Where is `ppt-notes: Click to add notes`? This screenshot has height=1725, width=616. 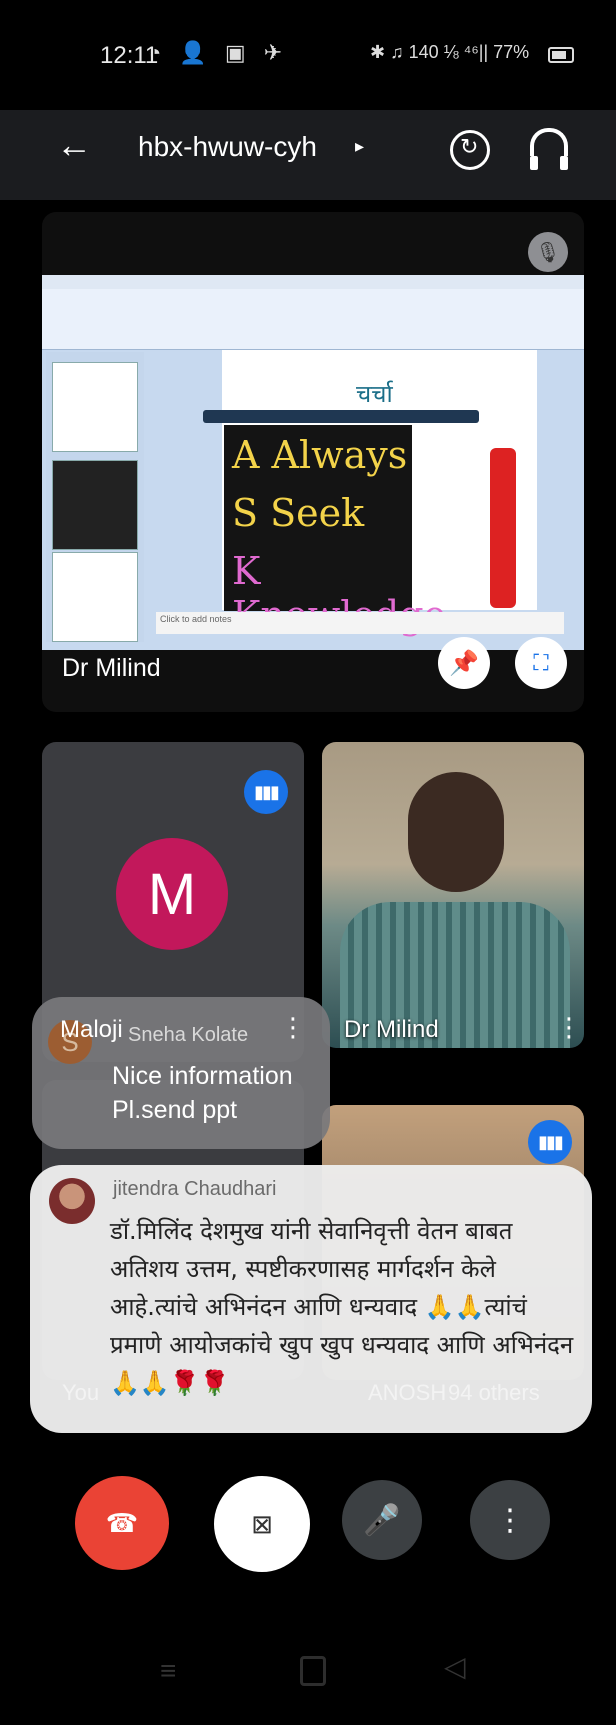
ppt-notes: Click to add notes is located at coordinates (360, 623).